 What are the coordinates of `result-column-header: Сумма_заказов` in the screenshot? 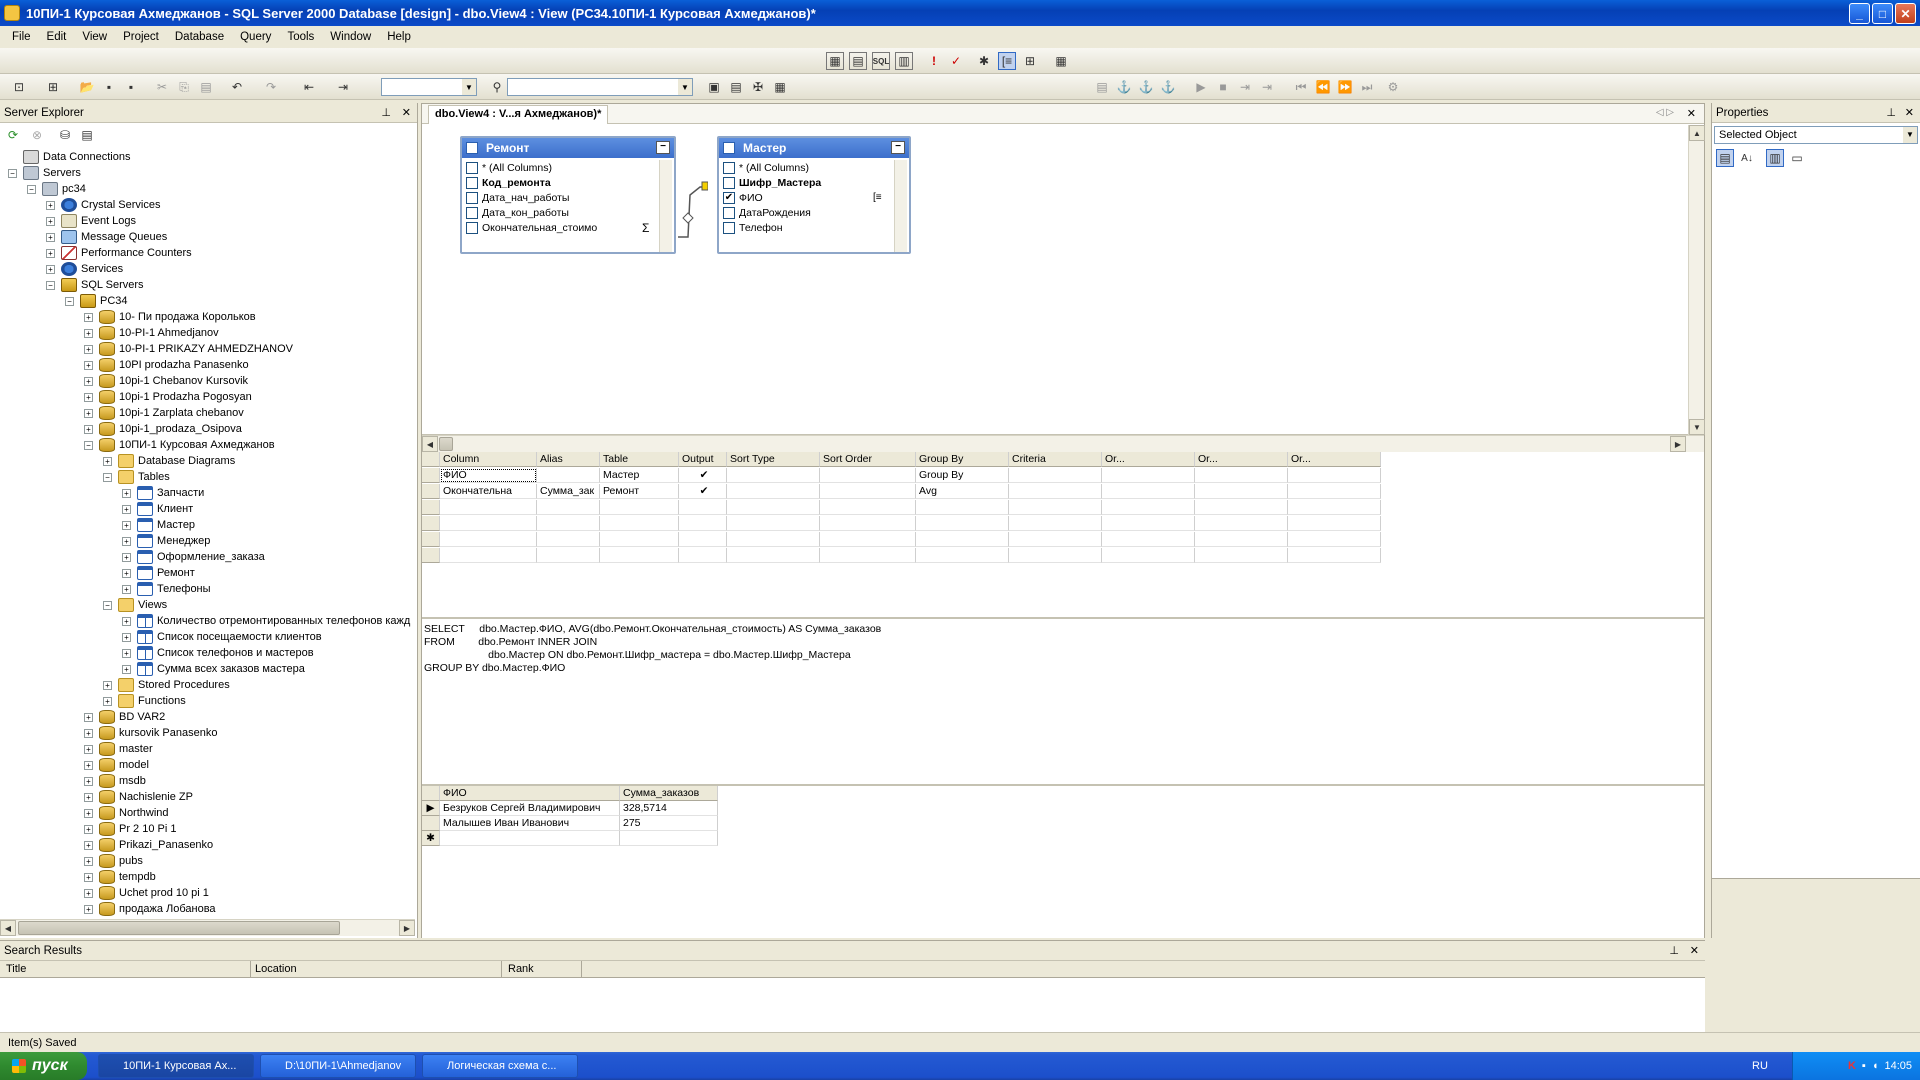 It's located at (669, 793).